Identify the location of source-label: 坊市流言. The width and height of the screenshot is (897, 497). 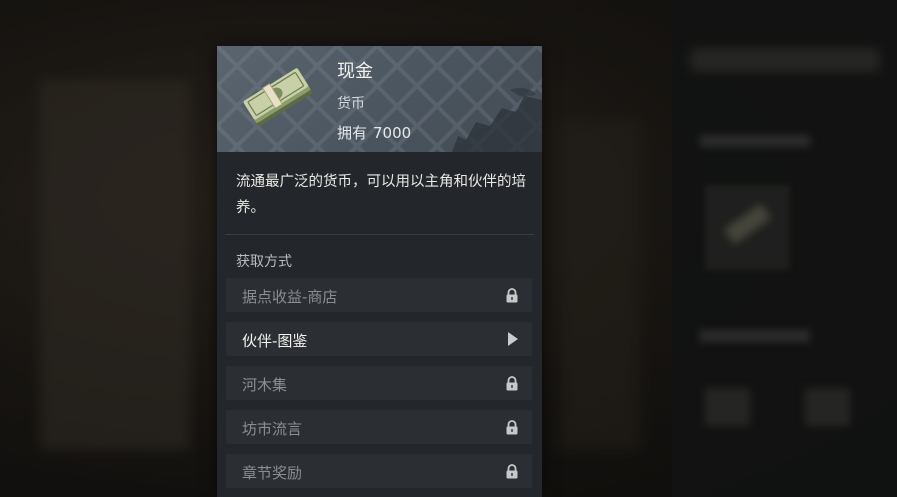
(272, 429).